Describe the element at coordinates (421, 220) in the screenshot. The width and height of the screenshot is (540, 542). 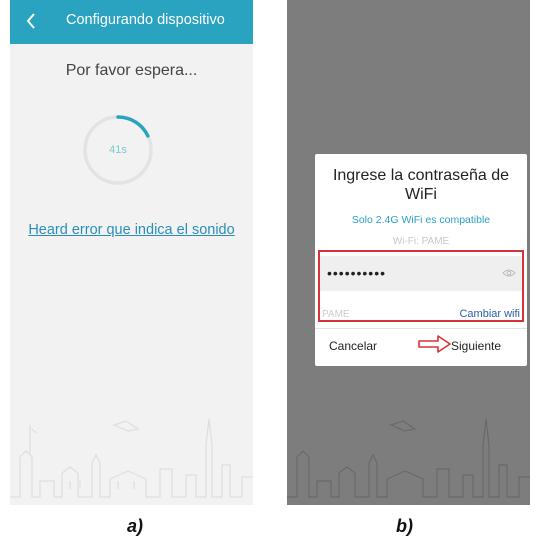
I see `compatibility-note: Solo 2.4G WiFi es compatible` at that location.